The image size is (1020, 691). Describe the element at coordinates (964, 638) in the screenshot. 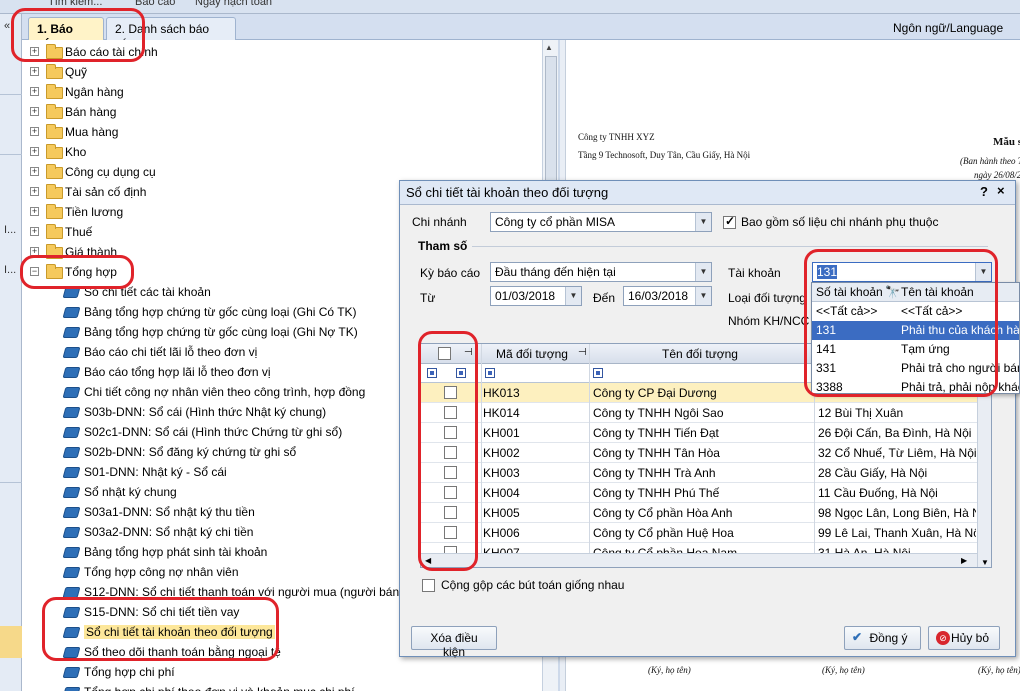

I see `cancel-button: ⊘ Hủy bỏ` at that location.